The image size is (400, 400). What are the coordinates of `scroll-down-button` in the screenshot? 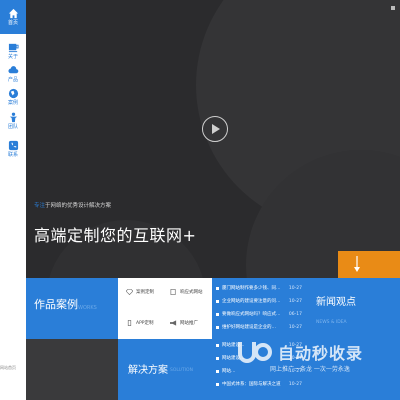 It's located at (369, 264).